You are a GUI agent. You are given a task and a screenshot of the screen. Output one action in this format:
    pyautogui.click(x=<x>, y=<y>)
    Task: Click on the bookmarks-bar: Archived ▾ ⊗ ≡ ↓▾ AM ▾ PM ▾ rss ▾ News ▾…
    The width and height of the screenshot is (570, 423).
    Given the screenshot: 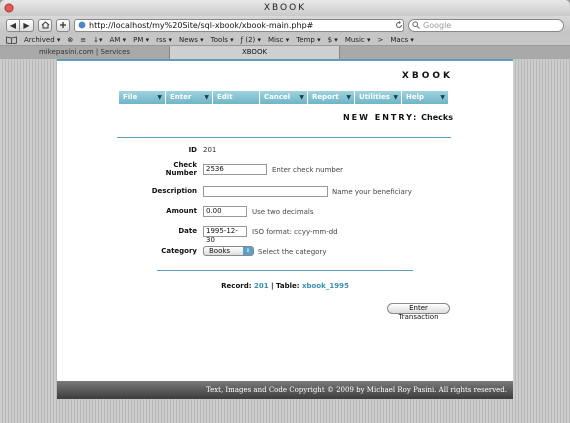 What is the action you would take?
    pyautogui.click(x=285, y=40)
    